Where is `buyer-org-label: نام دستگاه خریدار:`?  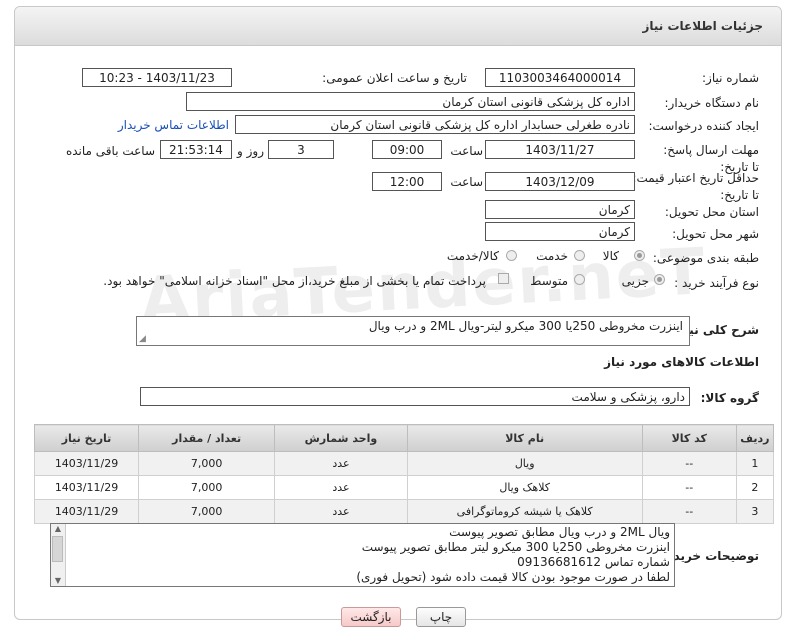 buyer-org-label: نام دستگاه خریدار: is located at coordinates (712, 103).